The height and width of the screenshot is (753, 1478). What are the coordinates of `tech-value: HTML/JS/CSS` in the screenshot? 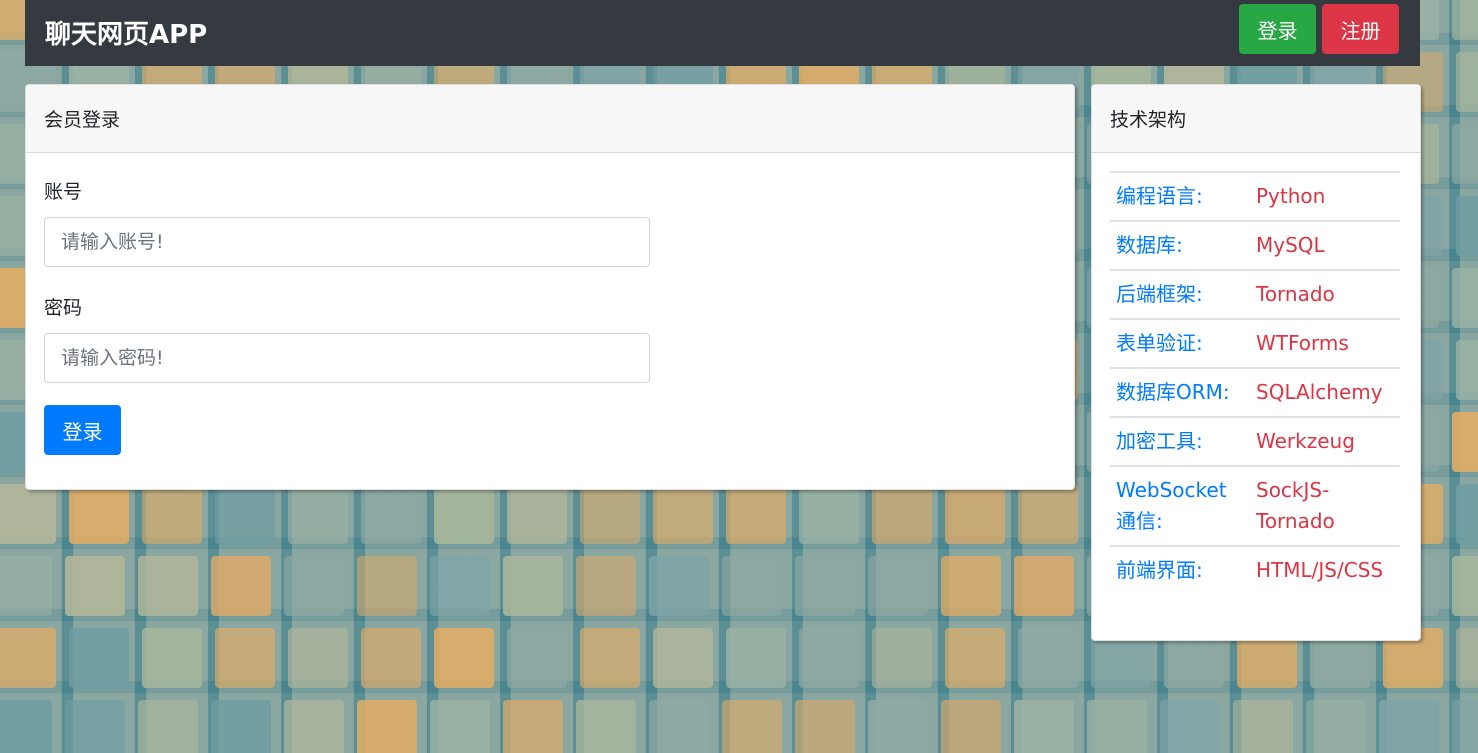 It's located at (1325, 569).